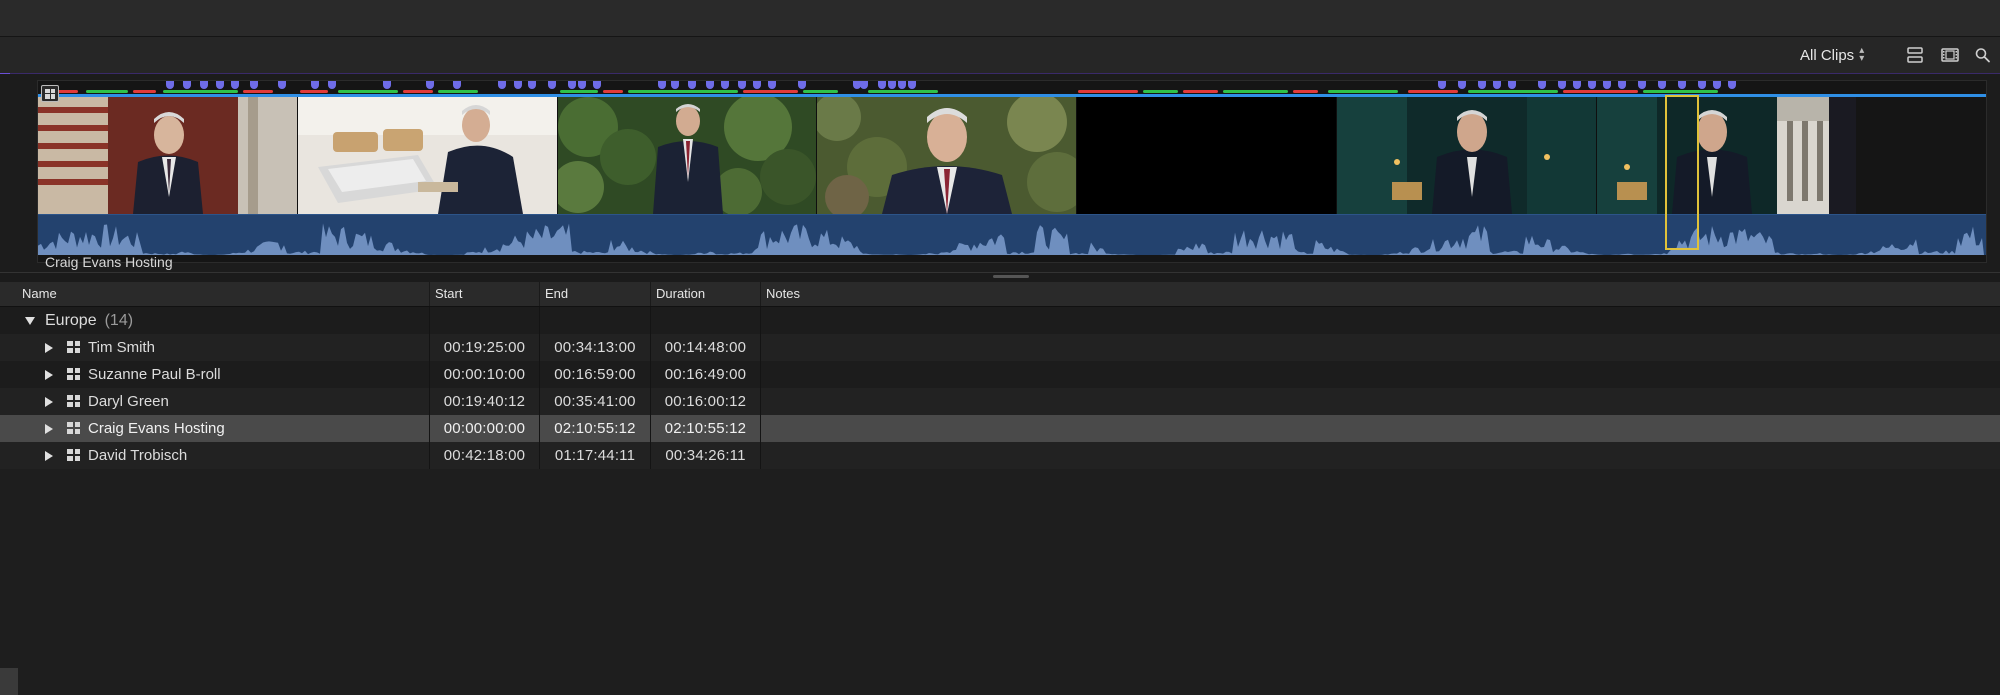 The width and height of the screenshot is (2000, 695). What do you see at coordinates (1011, 276) in the screenshot?
I see `resize-handle` at bounding box center [1011, 276].